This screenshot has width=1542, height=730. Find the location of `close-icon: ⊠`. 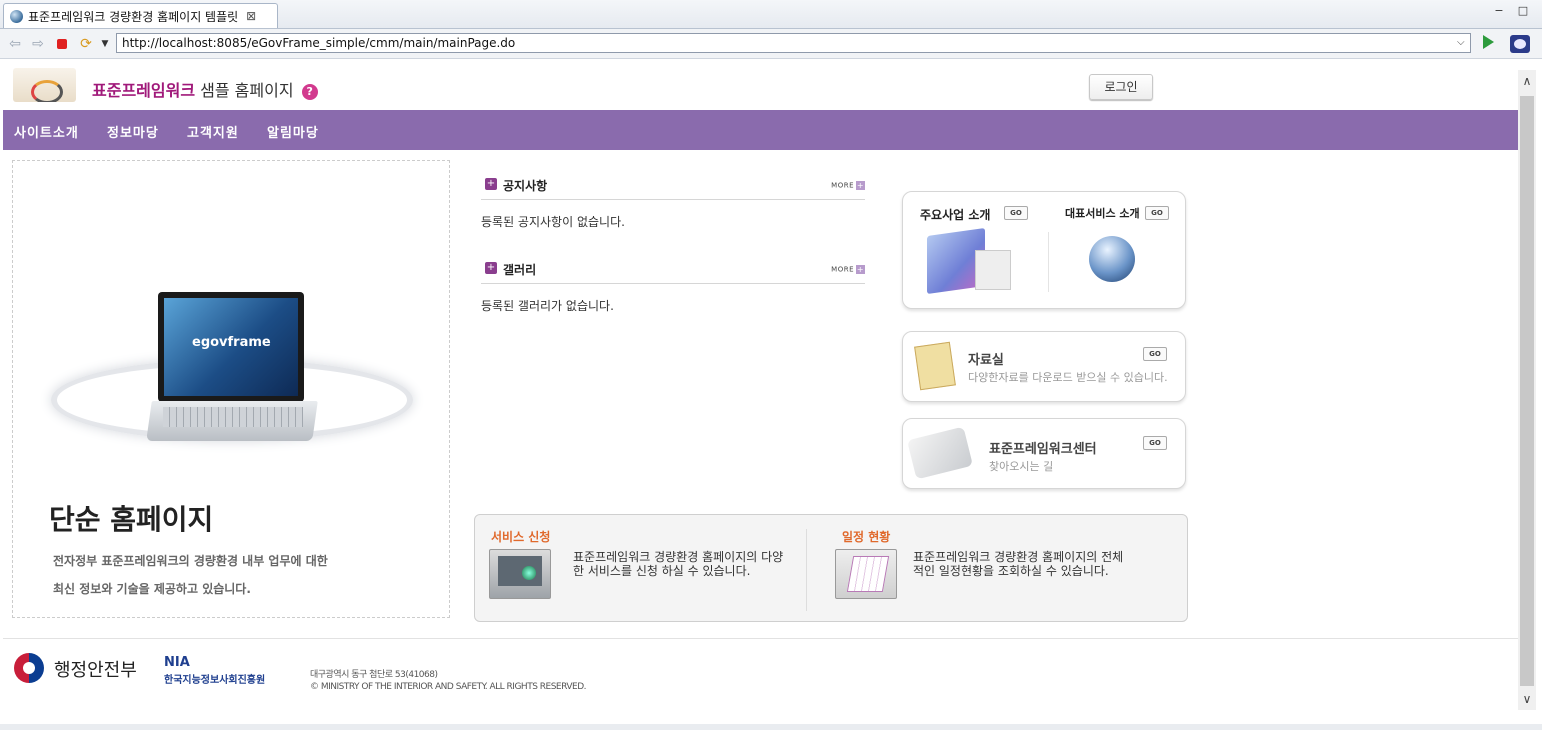

close-icon: ⊠ is located at coordinates (251, 16).